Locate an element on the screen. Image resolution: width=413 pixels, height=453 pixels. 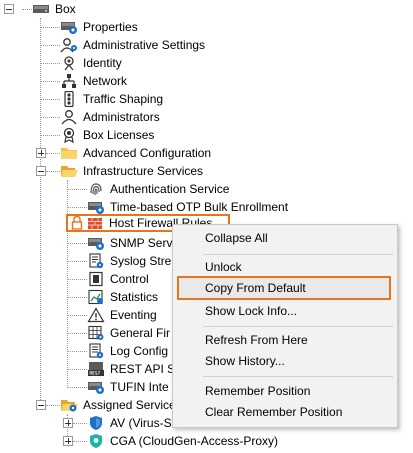
tree-node-statistics: Statistics is located at coordinates (122, 297).